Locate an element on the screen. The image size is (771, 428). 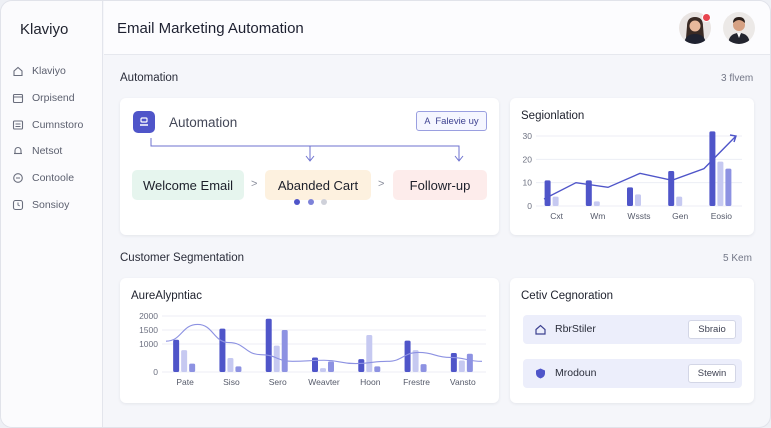
bell-icon is located at coordinates (18, 151).